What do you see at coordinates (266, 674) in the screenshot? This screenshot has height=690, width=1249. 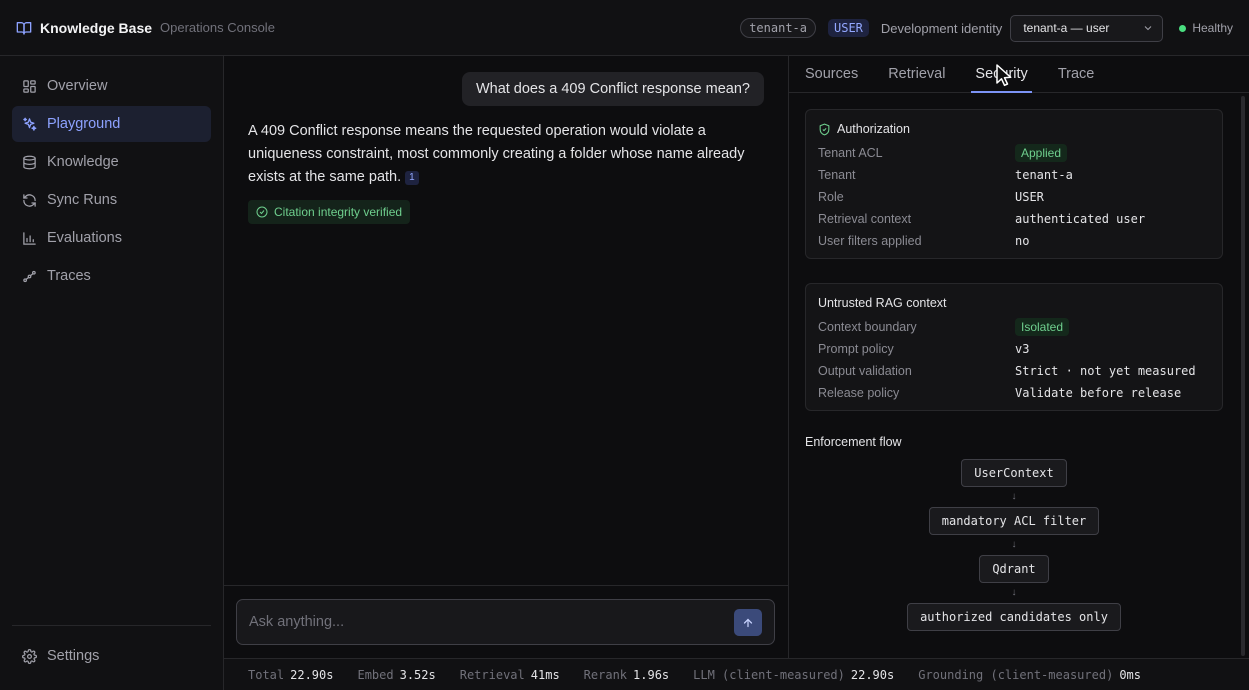 I see `metric-label: Total` at bounding box center [266, 674].